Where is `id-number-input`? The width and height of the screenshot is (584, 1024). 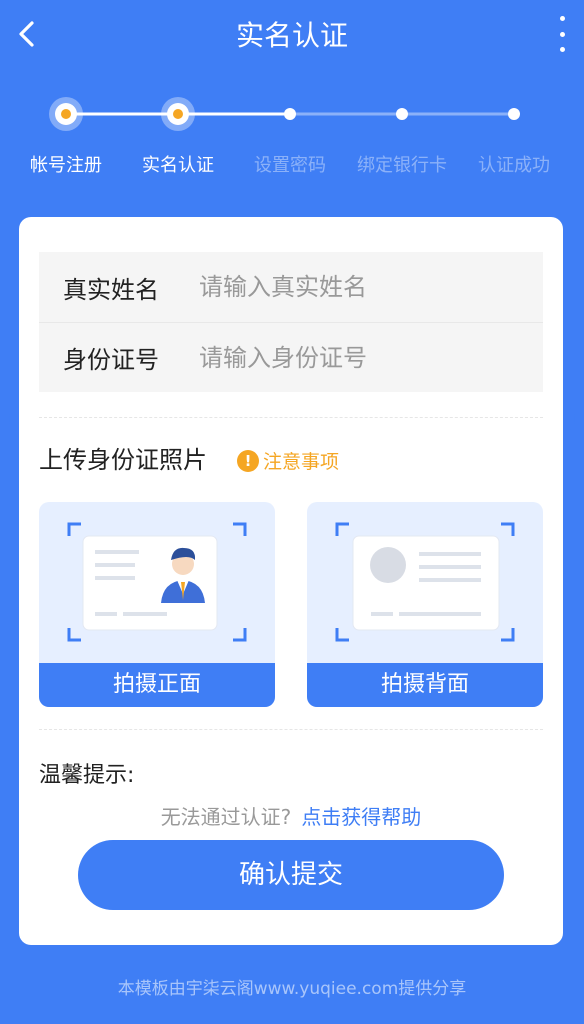
id-number-input is located at coordinates (371, 357).